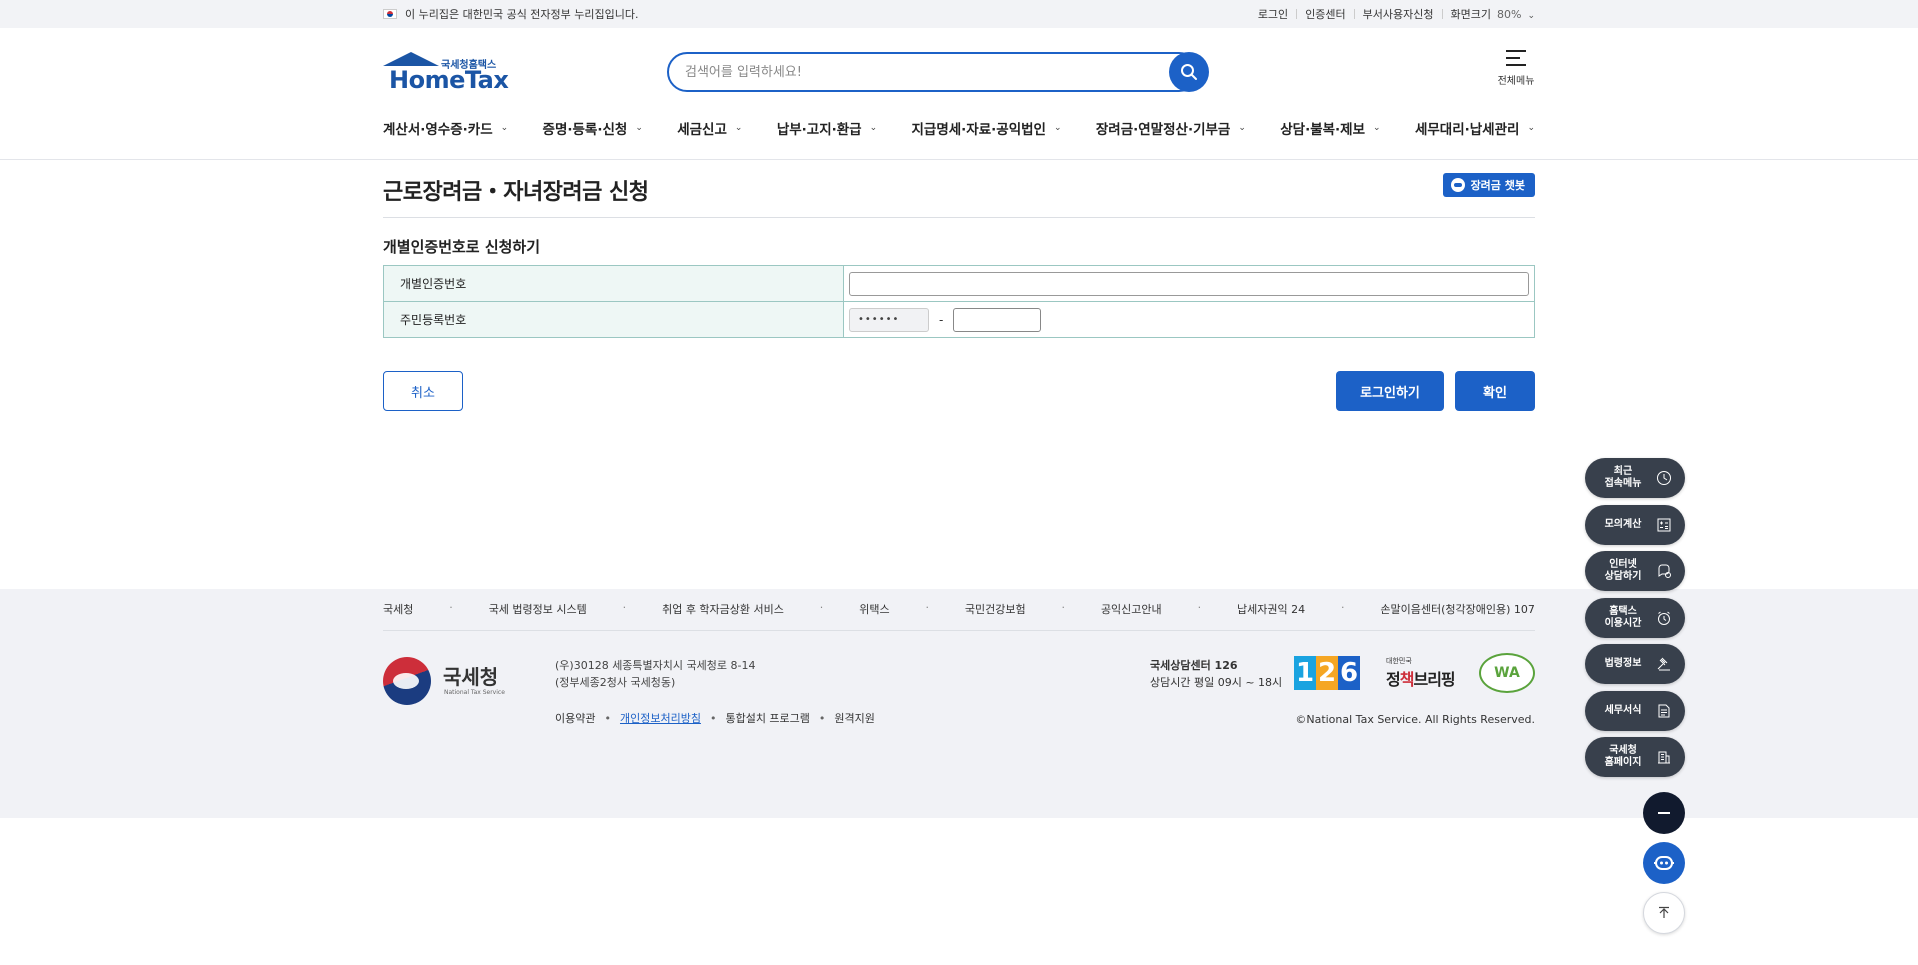 The image size is (1918, 965). I want to click on top-links: 로그인 인증센터 부서사용자신청 화면크기 80% ⌄, so click(1396, 14).